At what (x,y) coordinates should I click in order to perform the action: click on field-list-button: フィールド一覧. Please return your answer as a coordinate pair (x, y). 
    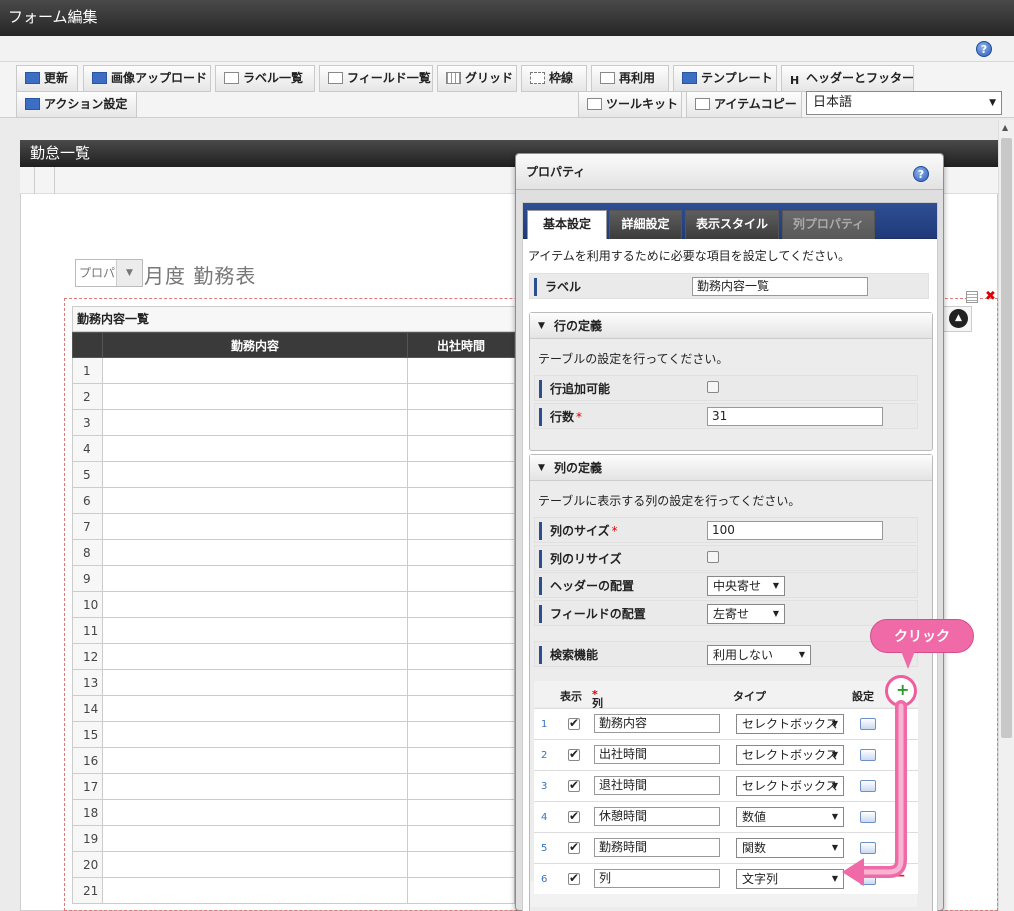
    Looking at the image, I should click on (376, 78).